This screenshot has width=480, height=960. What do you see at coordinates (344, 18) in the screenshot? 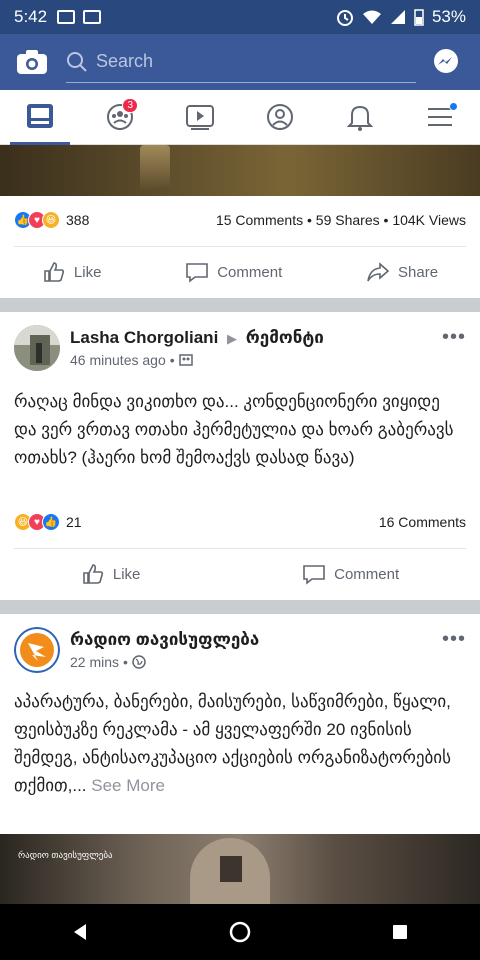
I see `alarm-icon` at bounding box center [344, 18].